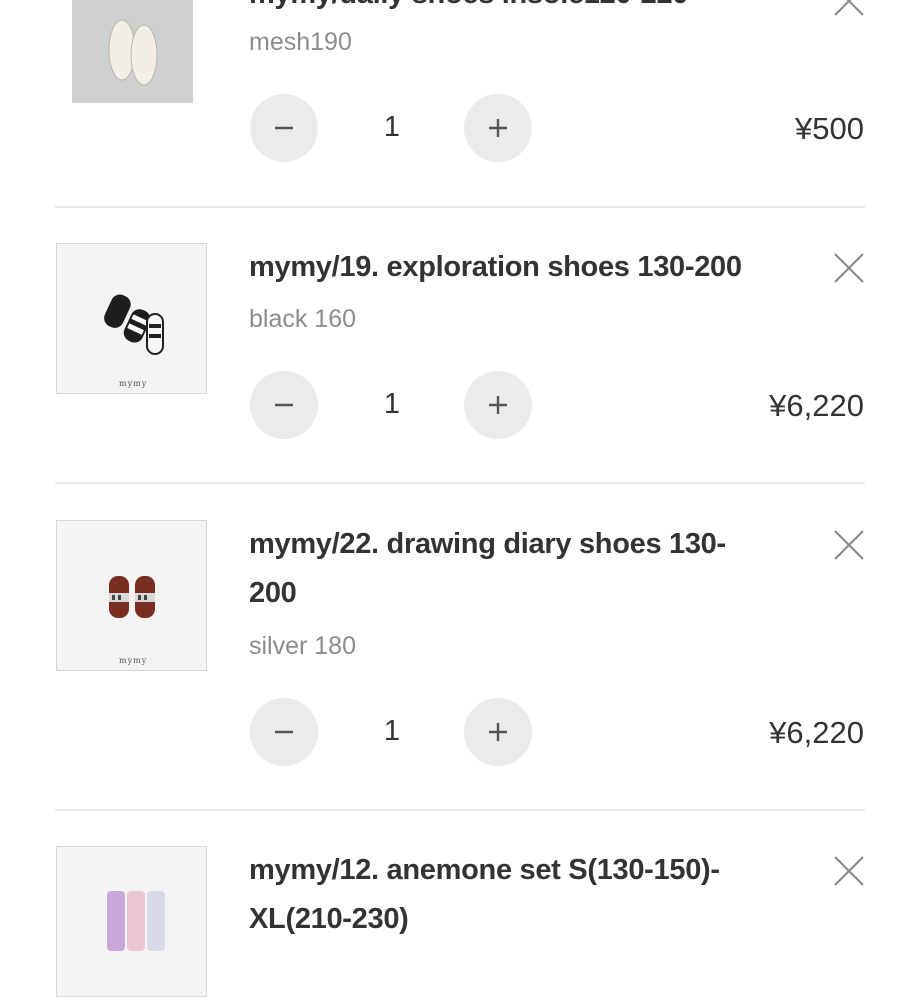 This screenshot has height=997, width=920. What do you see at coordinates (829, 128) in the screenshot?
I see `item-price: ¥500` at bounding box center [829, 128].